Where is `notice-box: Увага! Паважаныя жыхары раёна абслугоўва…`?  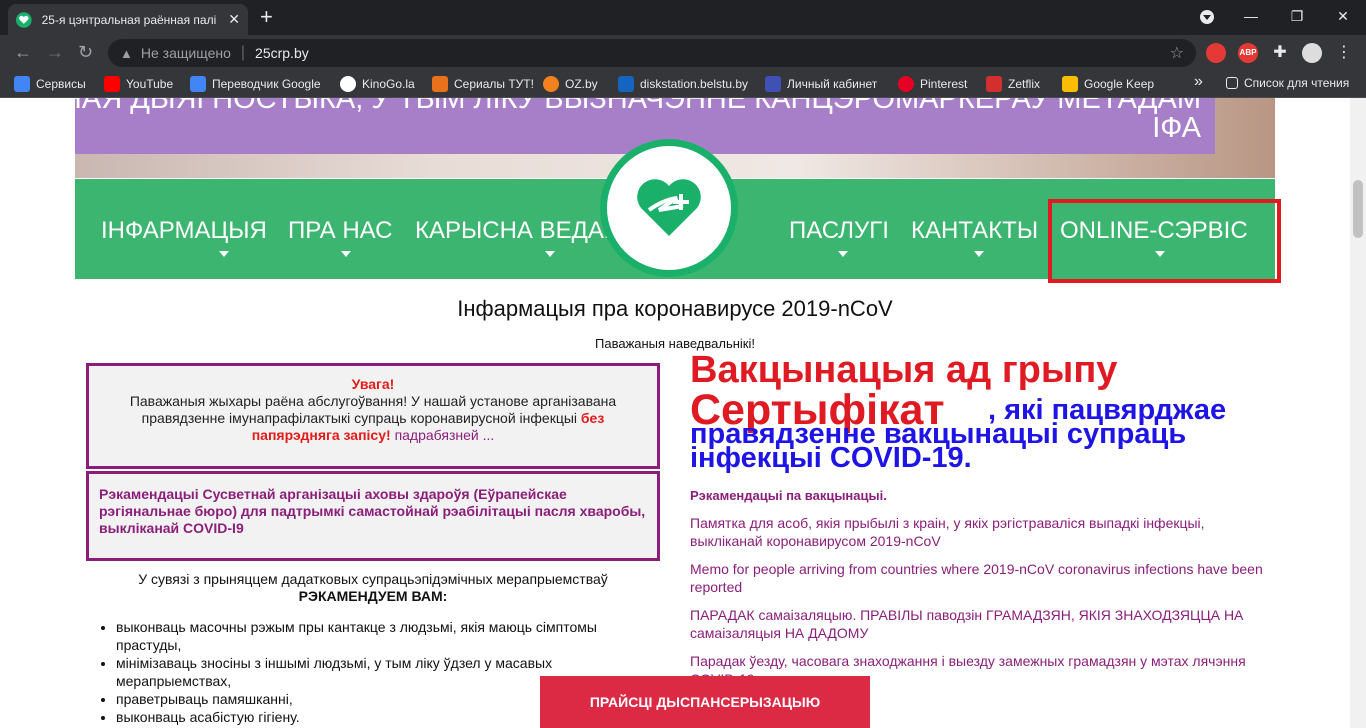
notice-box: Увага! Паважаныя жыхары раёна абслугоўва… is located at coordinates (373, 416).